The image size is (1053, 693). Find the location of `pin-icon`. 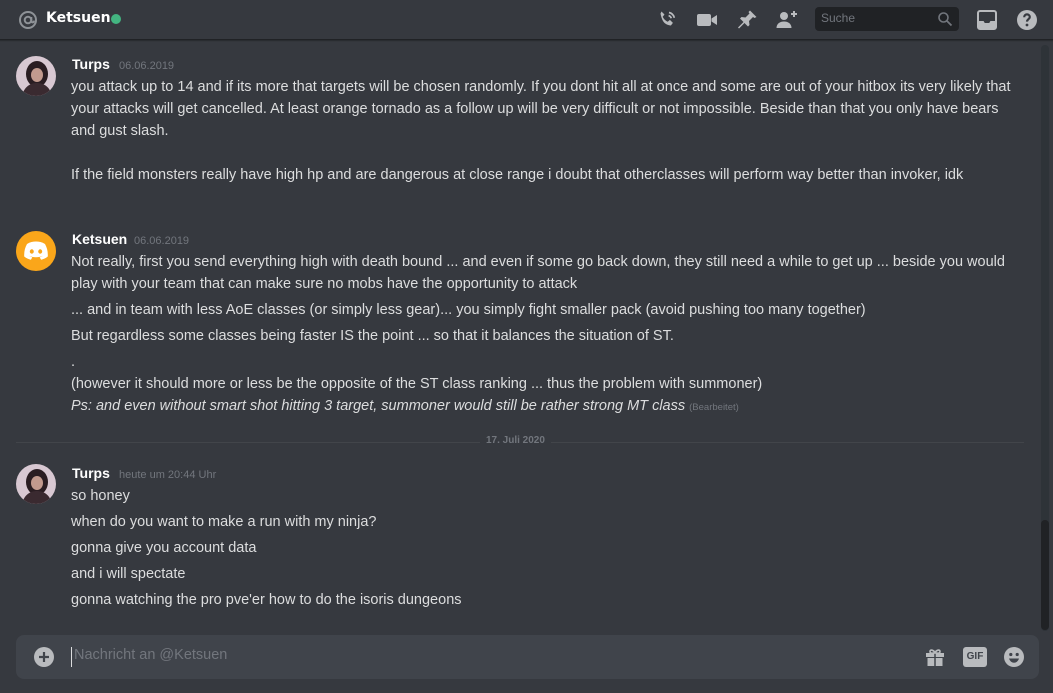

pin-icon is located at coordinates (747, 20).